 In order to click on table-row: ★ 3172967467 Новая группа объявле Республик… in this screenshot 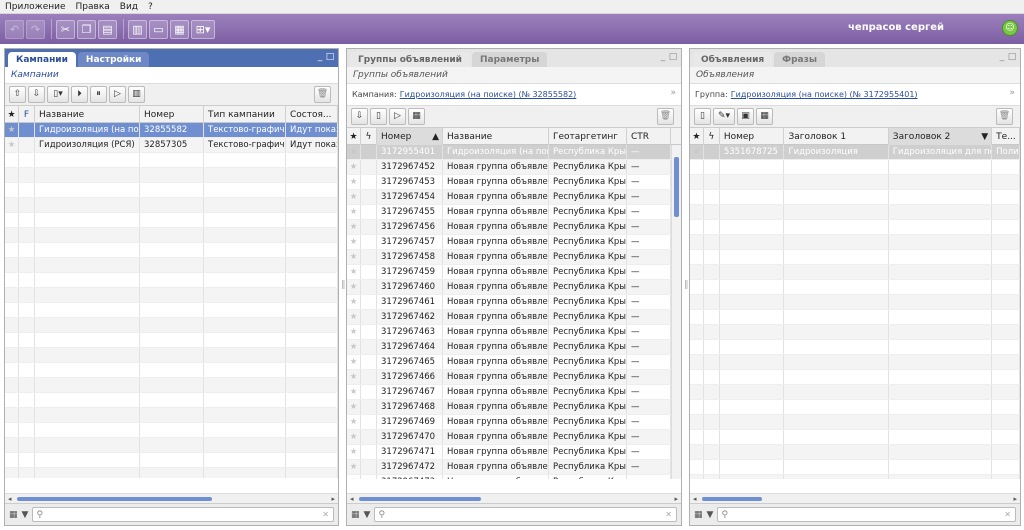, I will do `click(514, 392)`.